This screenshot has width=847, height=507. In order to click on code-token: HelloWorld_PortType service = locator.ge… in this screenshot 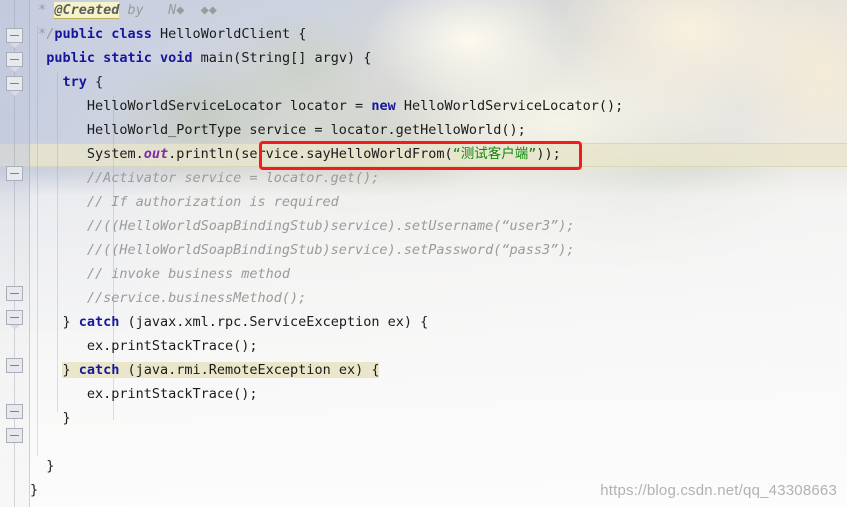, I will do `click(306, 130)`.